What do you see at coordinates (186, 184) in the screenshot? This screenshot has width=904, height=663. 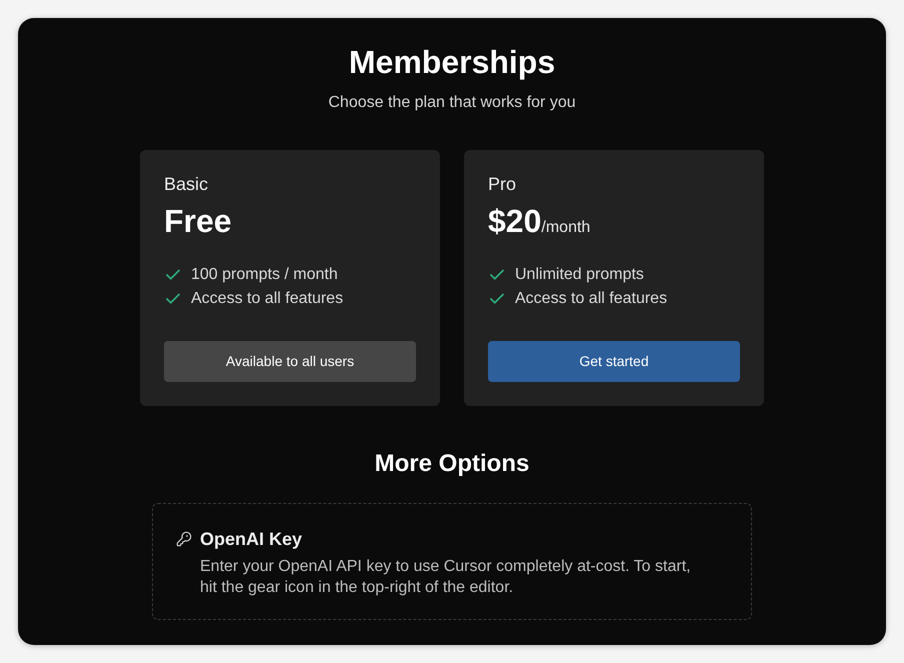 I see `plan-name: Basic` at bounding box center [186, 184].